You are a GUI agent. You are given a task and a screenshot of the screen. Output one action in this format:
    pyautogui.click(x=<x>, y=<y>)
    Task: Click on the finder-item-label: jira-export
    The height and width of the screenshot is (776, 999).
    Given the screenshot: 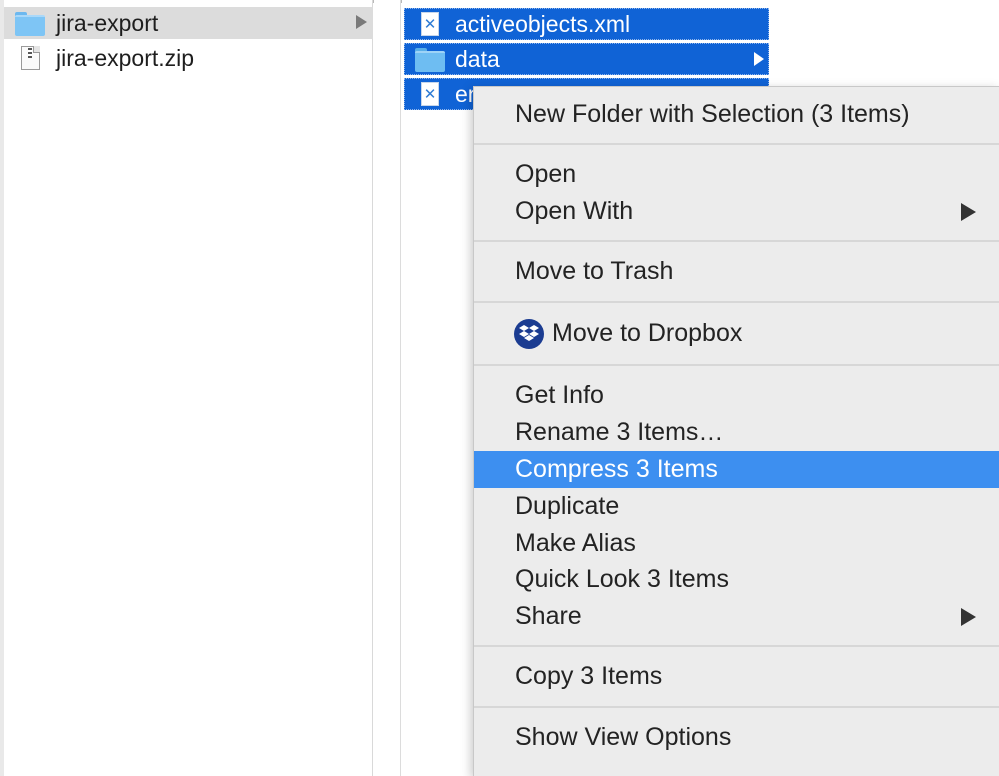 What is the action you would take?
    pyautogui.click(x=107, y=22)
    